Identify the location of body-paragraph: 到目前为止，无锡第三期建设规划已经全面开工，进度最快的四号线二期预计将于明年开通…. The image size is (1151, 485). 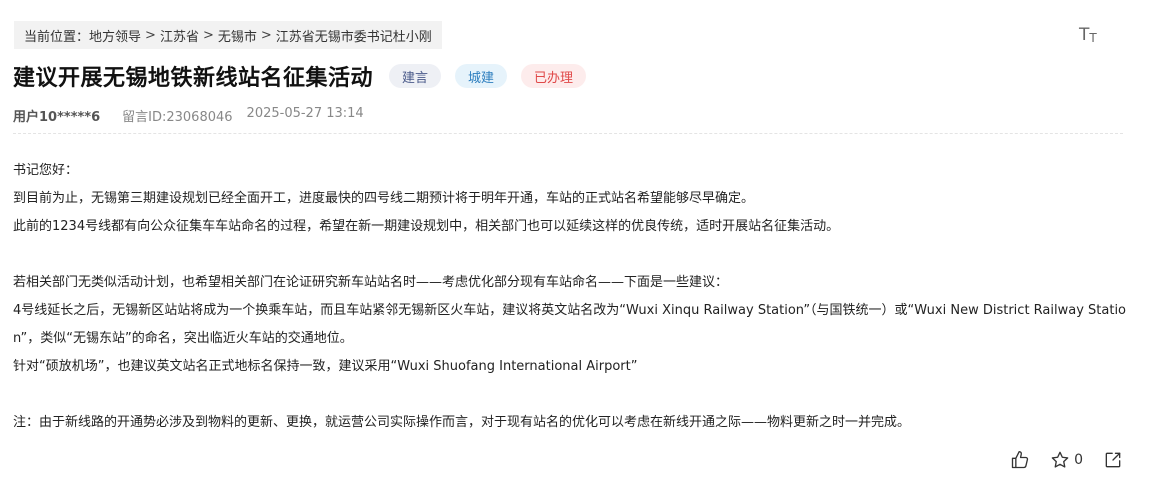
(384, 198).